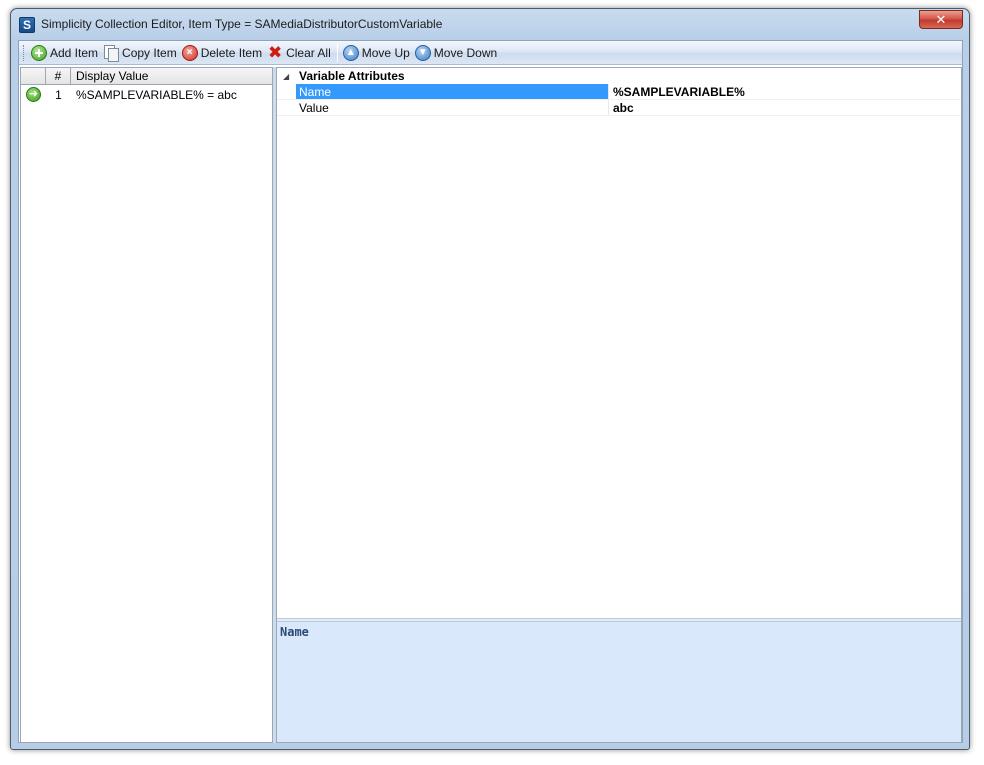 This screenshot has height=765, width=984. I want to click on indicator-column-header, so click(33, 76).